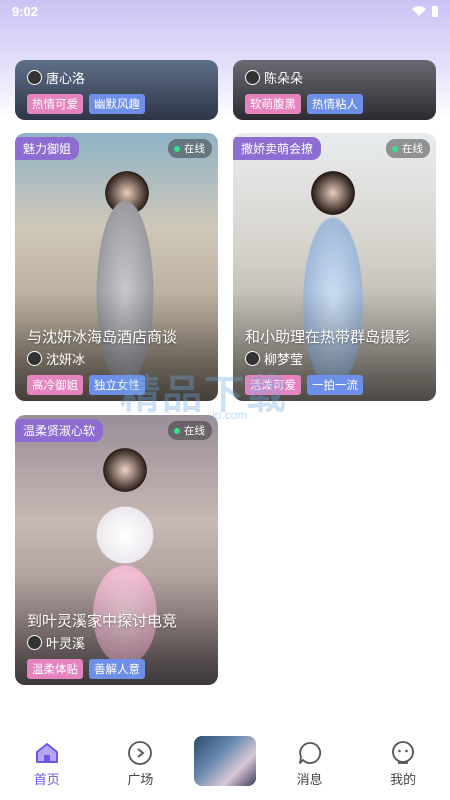 The height and width of the screenshot is (800, 450). I want to click on host-row: 陈朵朵, so click(274, 77).